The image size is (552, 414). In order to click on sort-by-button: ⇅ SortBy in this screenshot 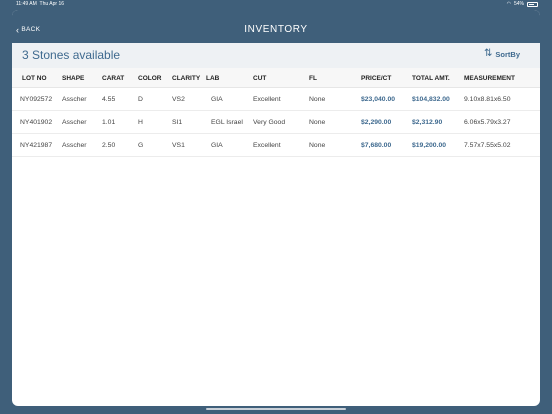, I will do `click(502, 54)`.